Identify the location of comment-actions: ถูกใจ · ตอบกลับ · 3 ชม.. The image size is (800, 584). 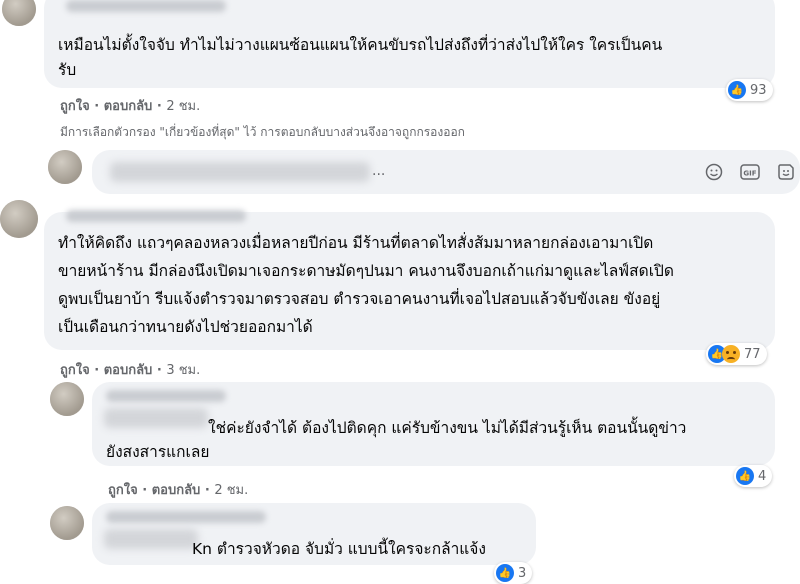
(130, 370).